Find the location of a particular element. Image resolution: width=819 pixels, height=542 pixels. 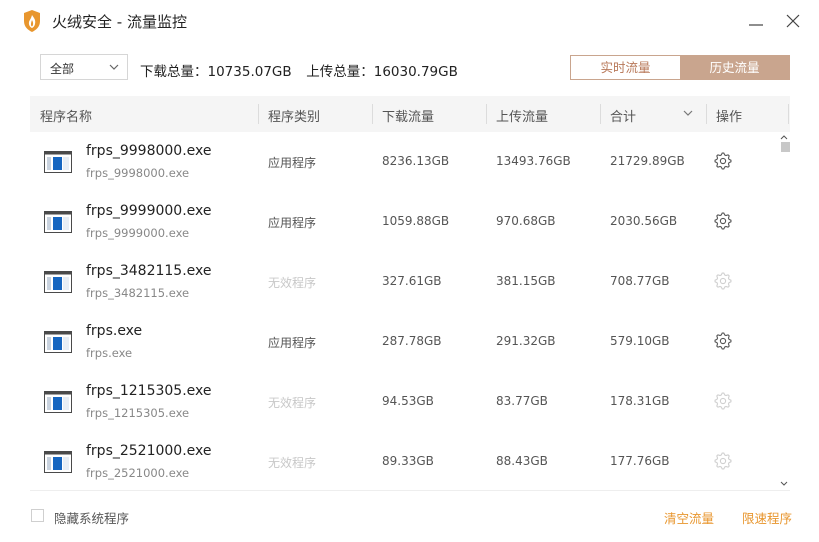

program-name: frps_1215305.exe is located at coordinates (149, 391).